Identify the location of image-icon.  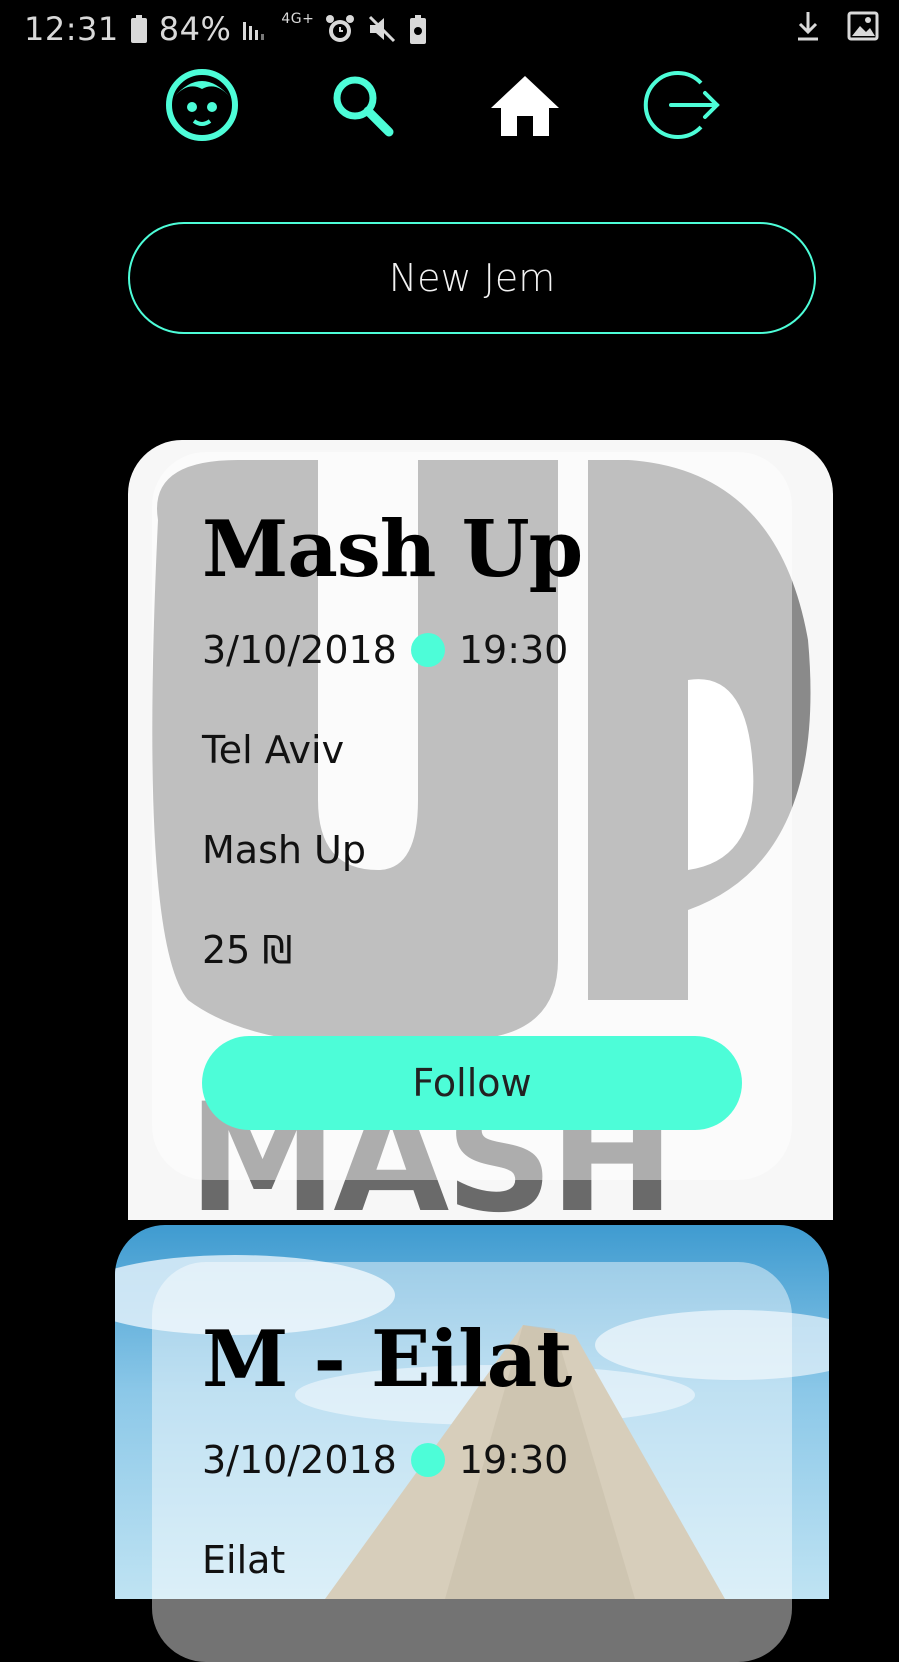
(863, 26).